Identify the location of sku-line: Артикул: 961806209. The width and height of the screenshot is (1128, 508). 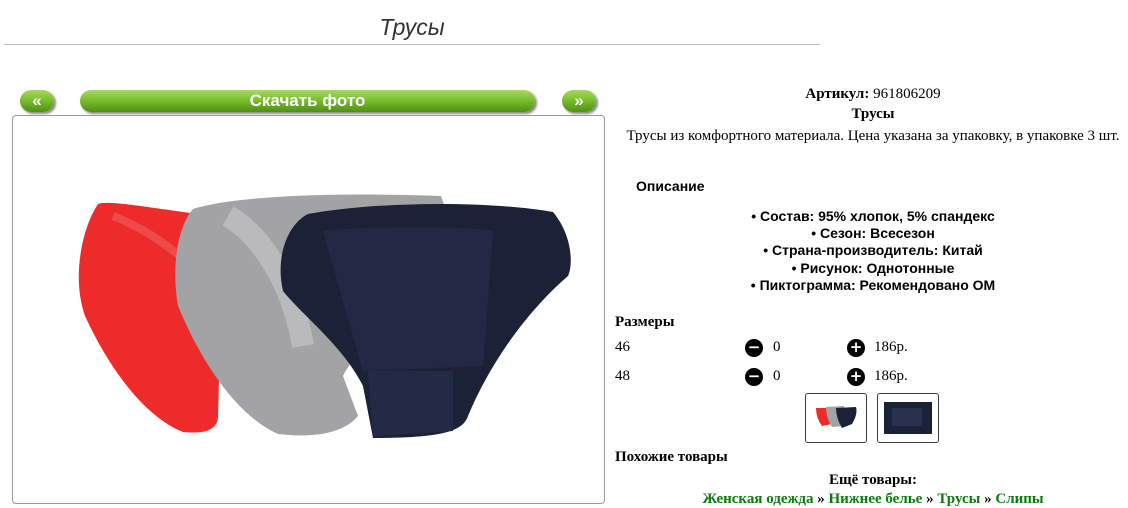
(870, 94).